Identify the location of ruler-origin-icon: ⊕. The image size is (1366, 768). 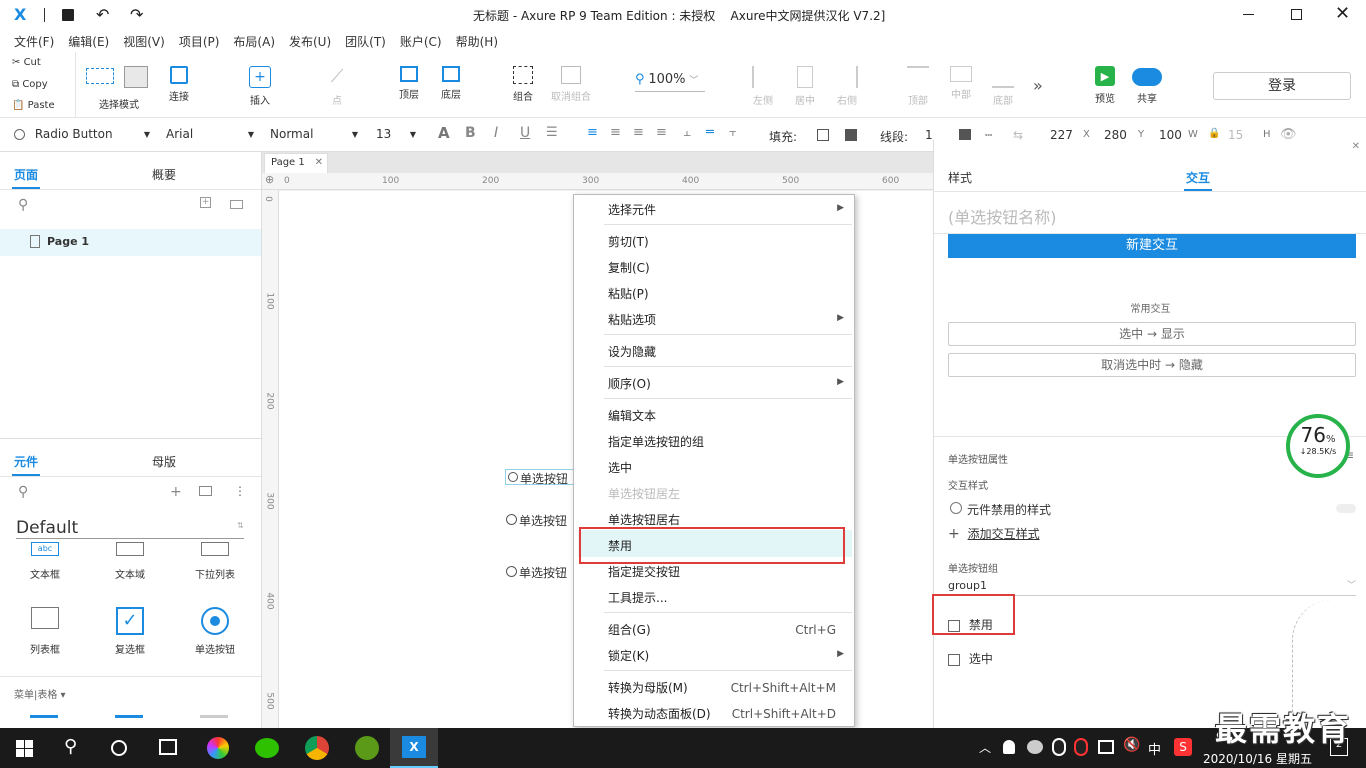
(269, 179).